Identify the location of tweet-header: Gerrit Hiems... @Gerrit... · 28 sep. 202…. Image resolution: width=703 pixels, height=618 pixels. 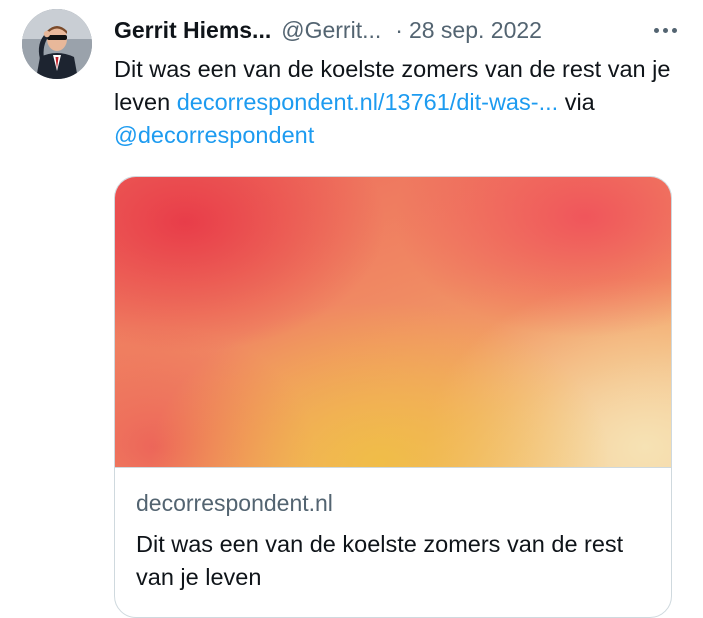
(399, 30).